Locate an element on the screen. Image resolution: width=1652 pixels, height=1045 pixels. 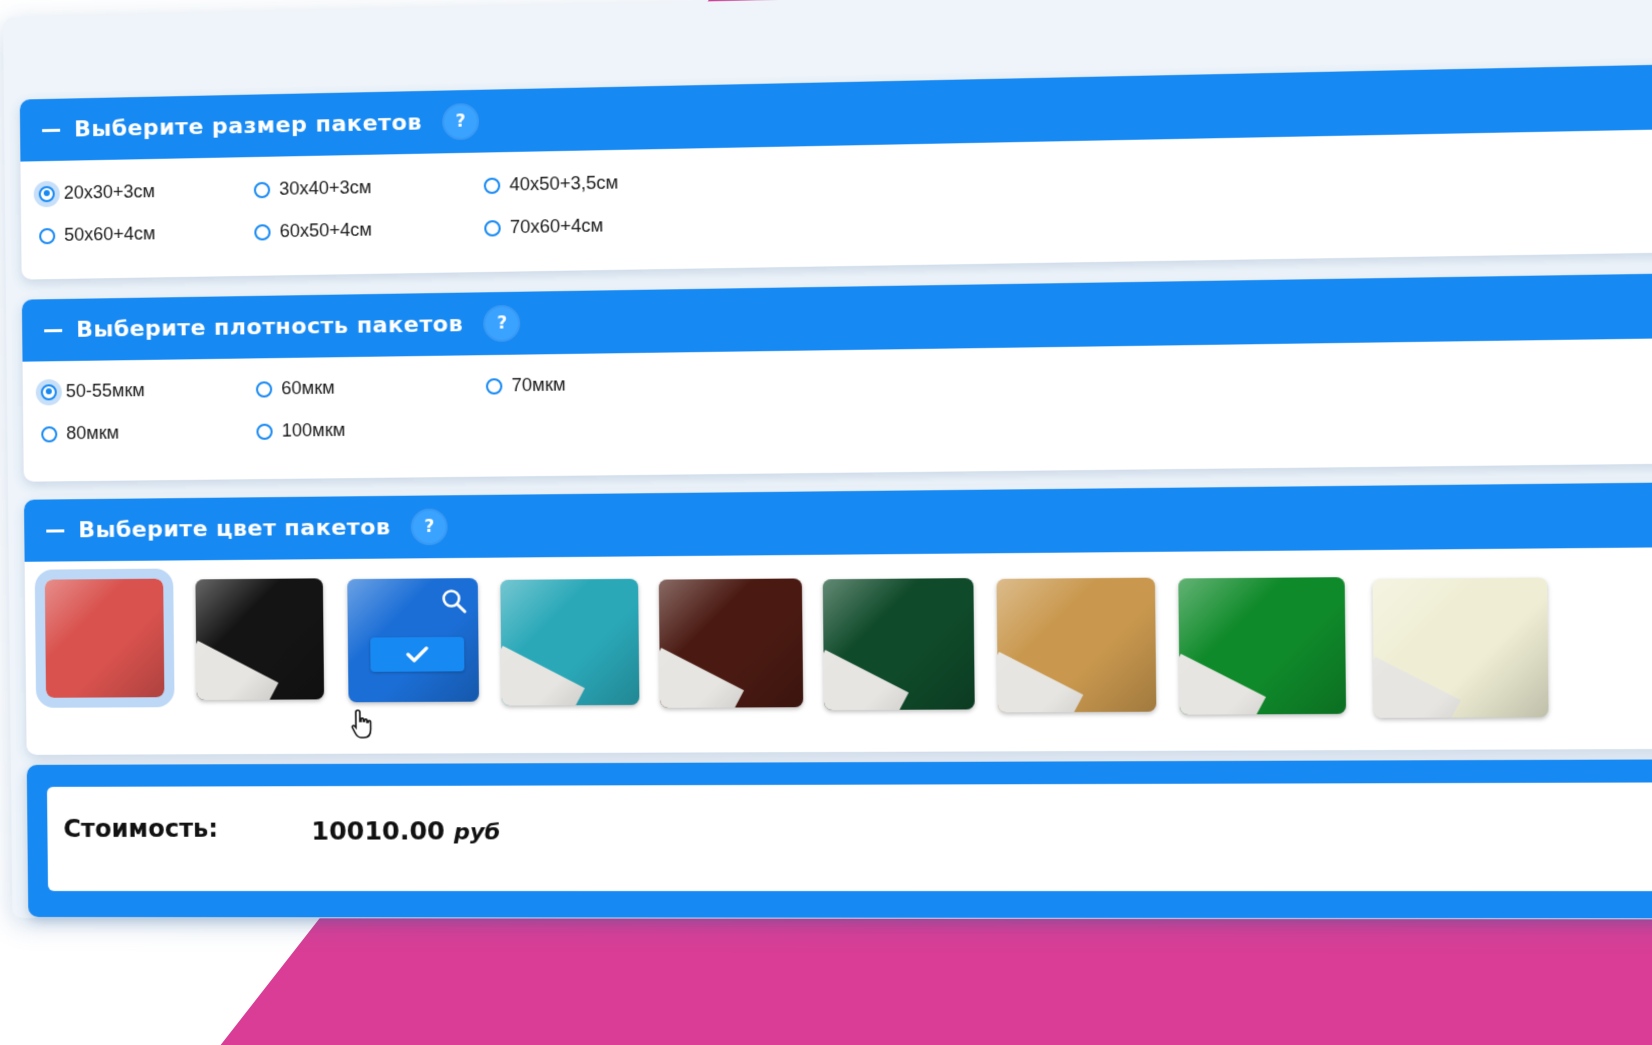
density-option: 70мкм is located at coordinates (525, 385).